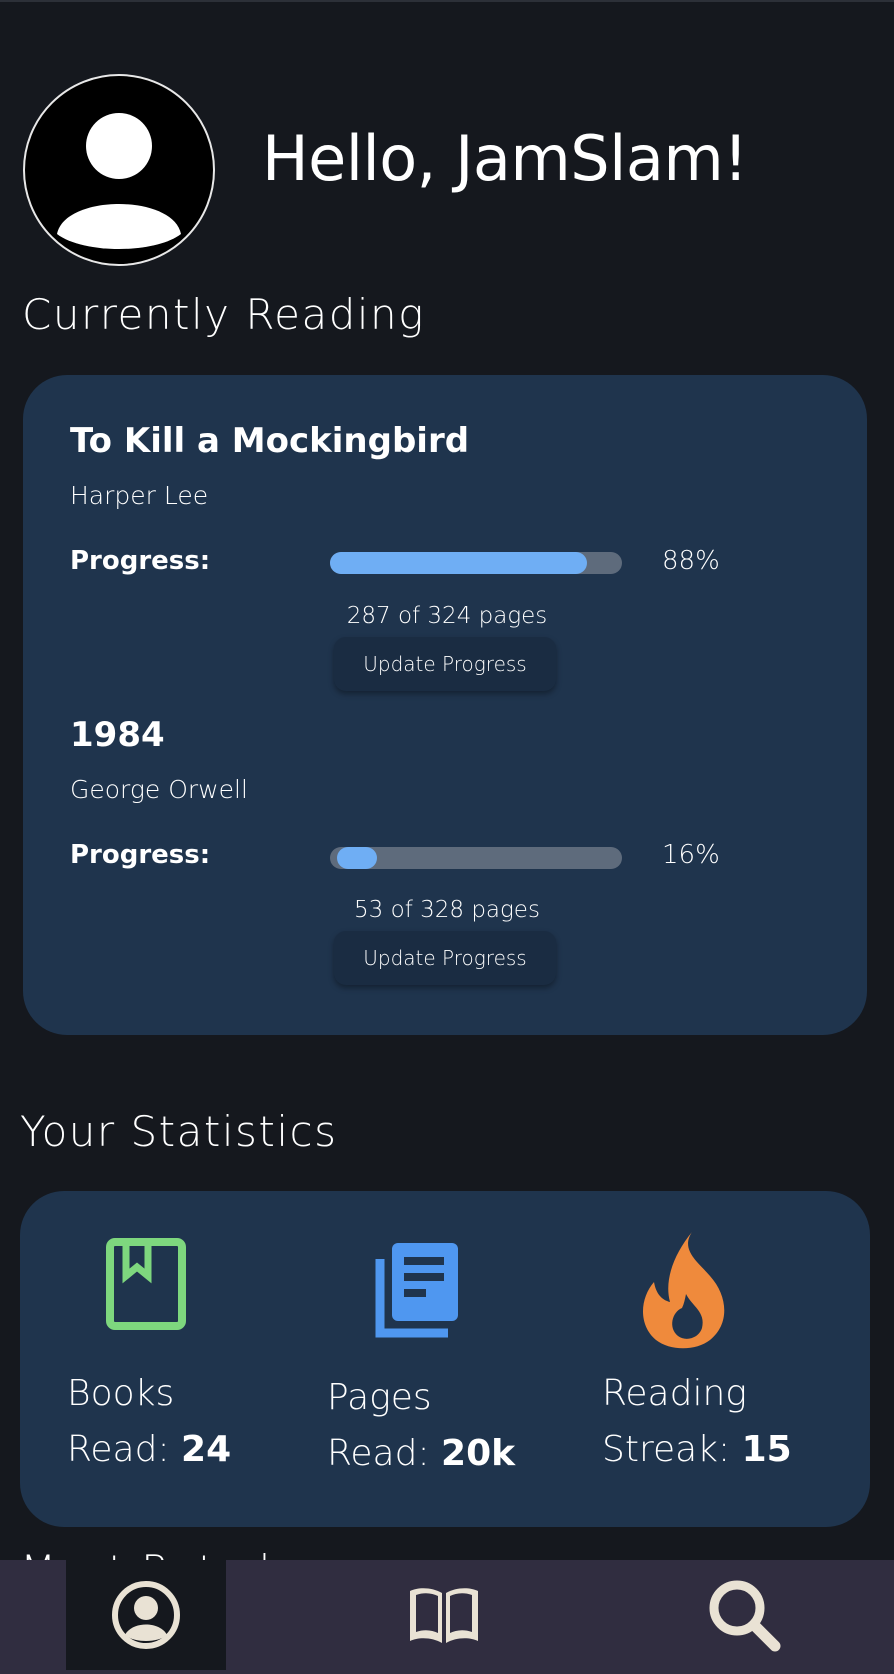 This screenshot has height=1674, width=894. I want to click on nav-search, so click(744, 1615).